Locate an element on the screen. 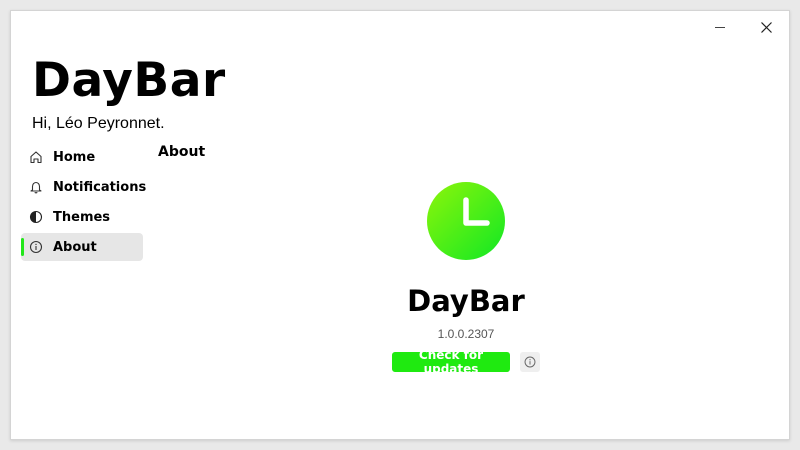  page-title: About is located at coordinates (182, 152).